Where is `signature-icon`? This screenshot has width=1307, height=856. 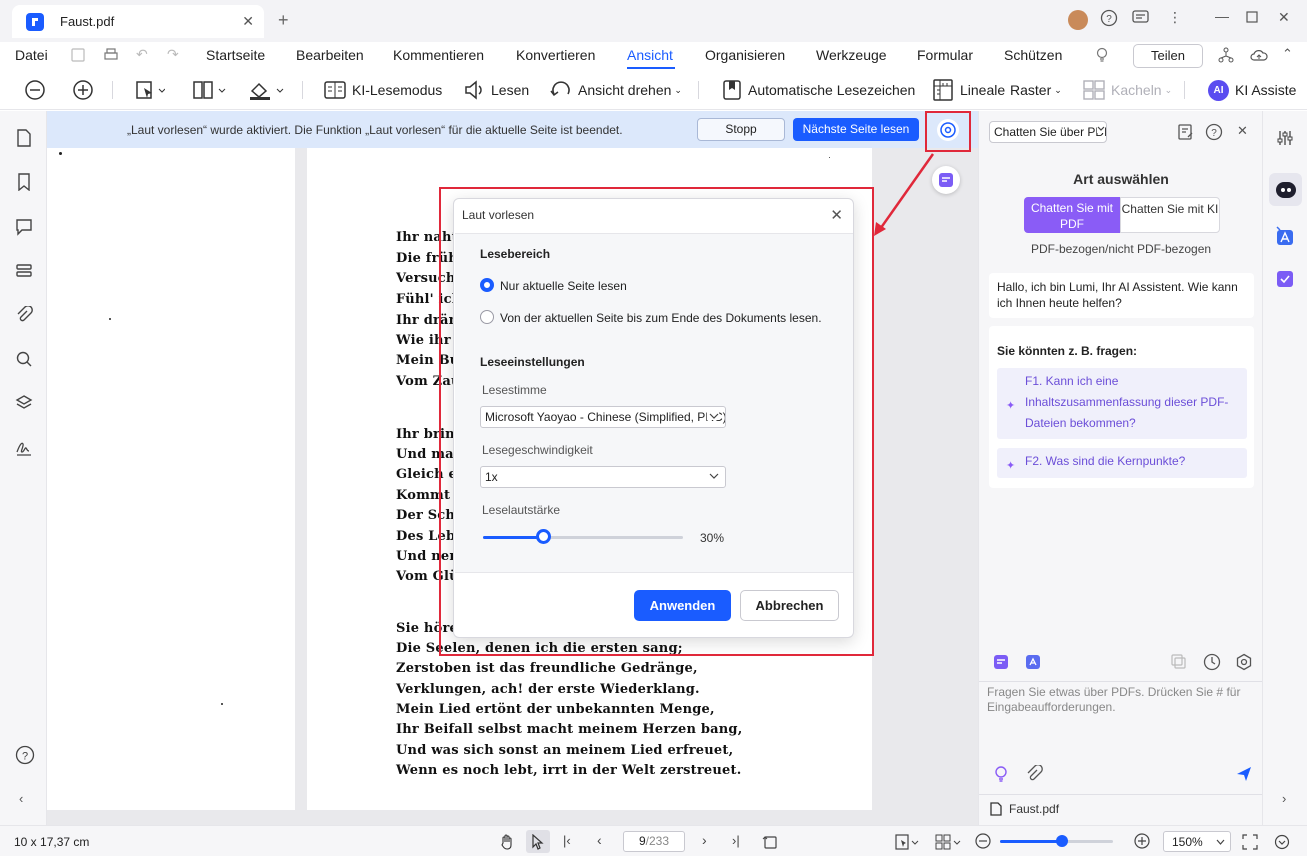
signature-icon is located at coordinates (24, 447).